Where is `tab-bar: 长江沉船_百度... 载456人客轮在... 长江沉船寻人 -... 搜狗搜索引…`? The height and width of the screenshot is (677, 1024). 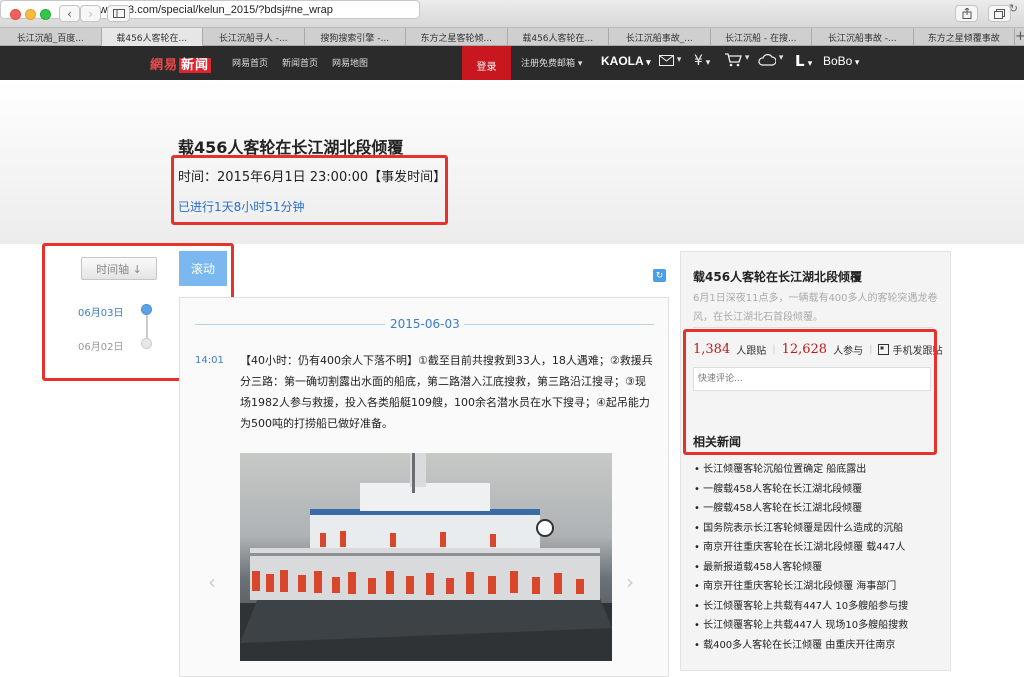 tab-bar: 长江沉船_百度... 载456人客轮在... 长江沉船寻人 -... 搜狗搜索引… is located at coordinates (512, 37).